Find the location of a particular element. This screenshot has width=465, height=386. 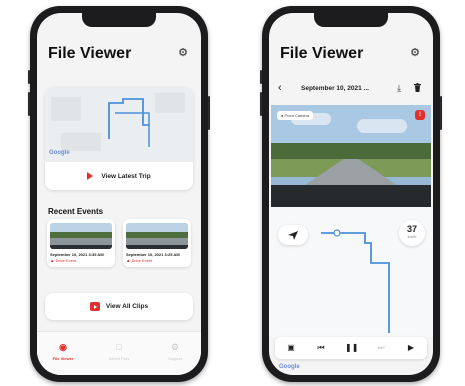

view-latest-trip-label: View Latest Trip is located at coordinates (126, 176).